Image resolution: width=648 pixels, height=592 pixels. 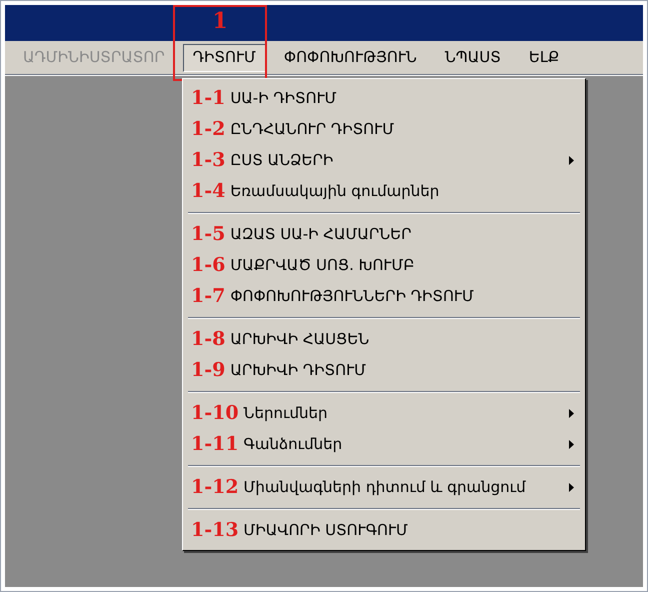 I want to click on menu-item: ՆՊԱՍՏ, so click(x=472, y=58).